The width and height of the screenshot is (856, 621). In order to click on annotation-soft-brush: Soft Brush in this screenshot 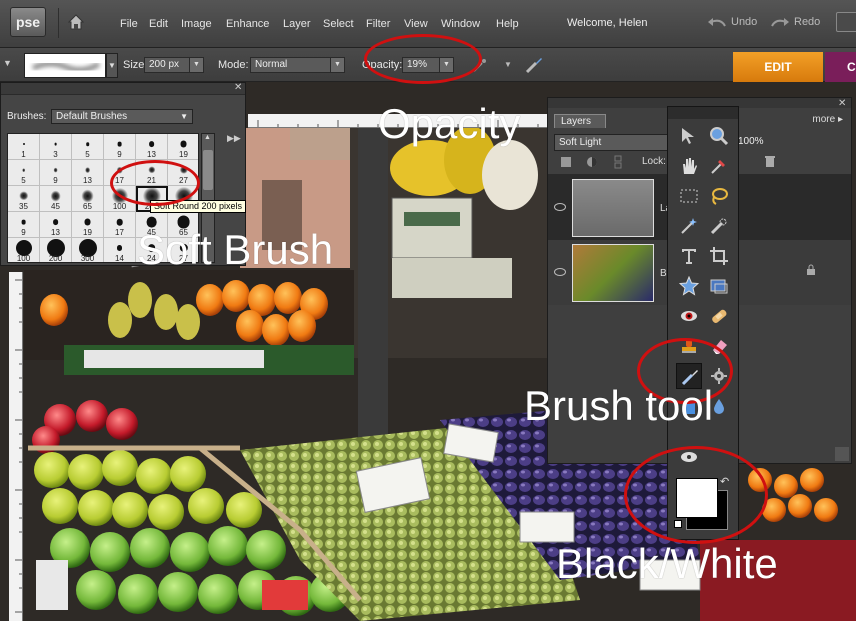, I will do `click(235, 249)`.